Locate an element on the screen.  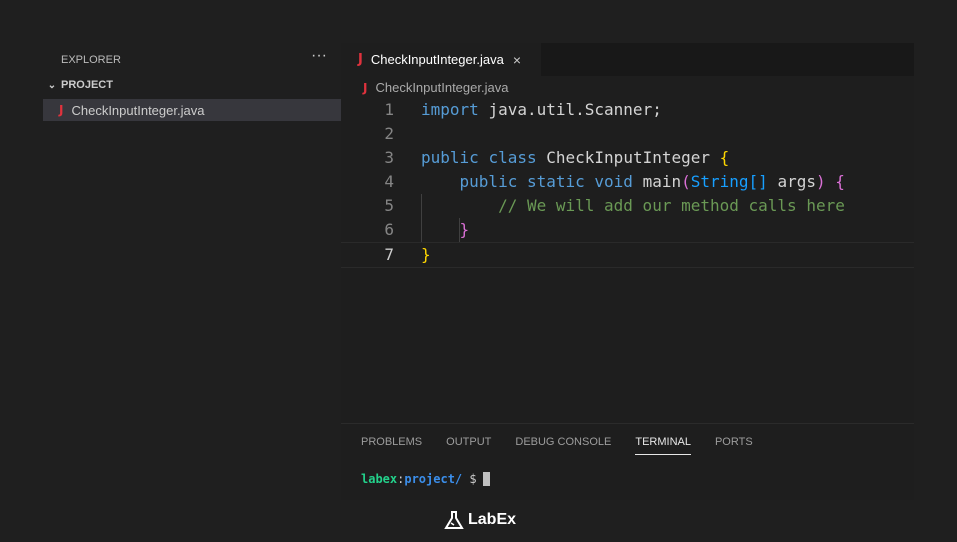
explorer-title: EXPLORER is located at coordinates (91, 60).